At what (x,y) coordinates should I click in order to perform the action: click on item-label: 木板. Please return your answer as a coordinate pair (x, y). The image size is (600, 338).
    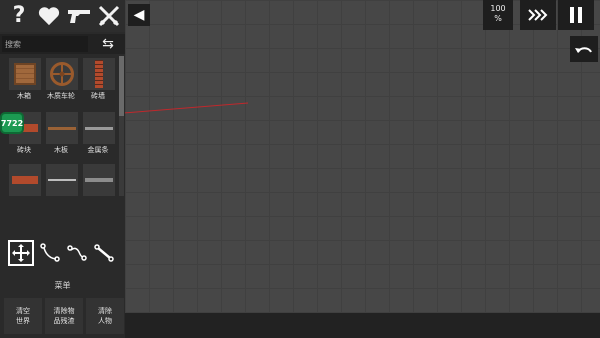
    Looking at the image, I should click on (61, 150).